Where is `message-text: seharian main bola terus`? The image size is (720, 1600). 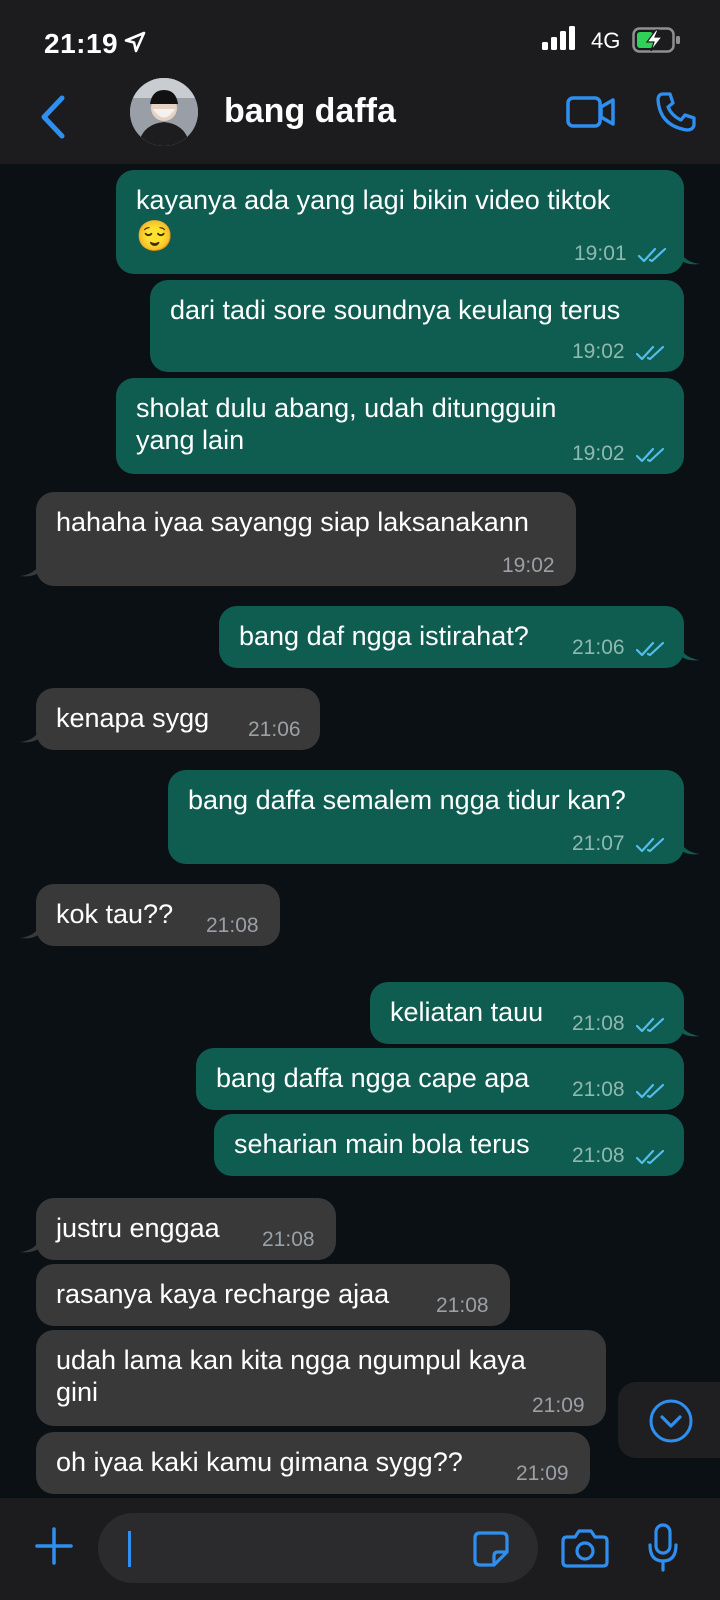
message-text: seharian main bola terus is located at coordinates (382, 1144).